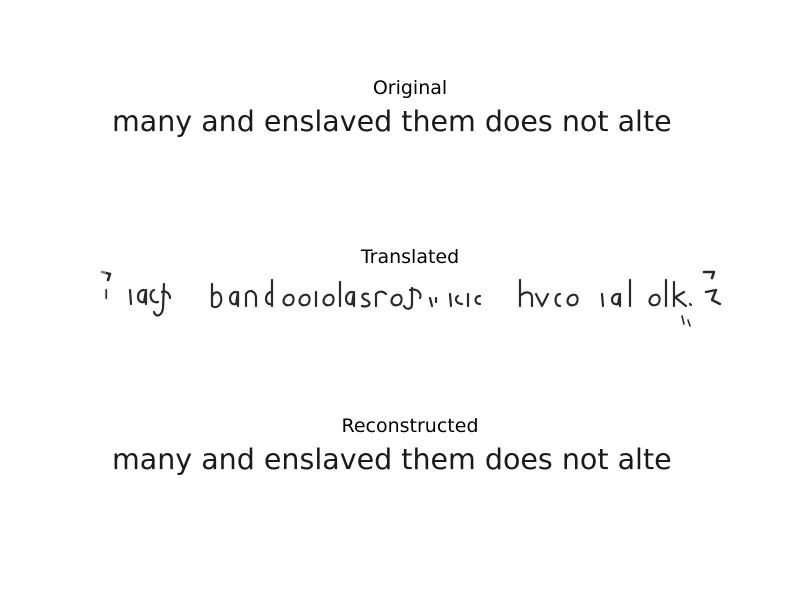 Image resolution: width=800 pixels, height=600 pixels. I want to click on translated-handwriting-image, so click(411, 299).